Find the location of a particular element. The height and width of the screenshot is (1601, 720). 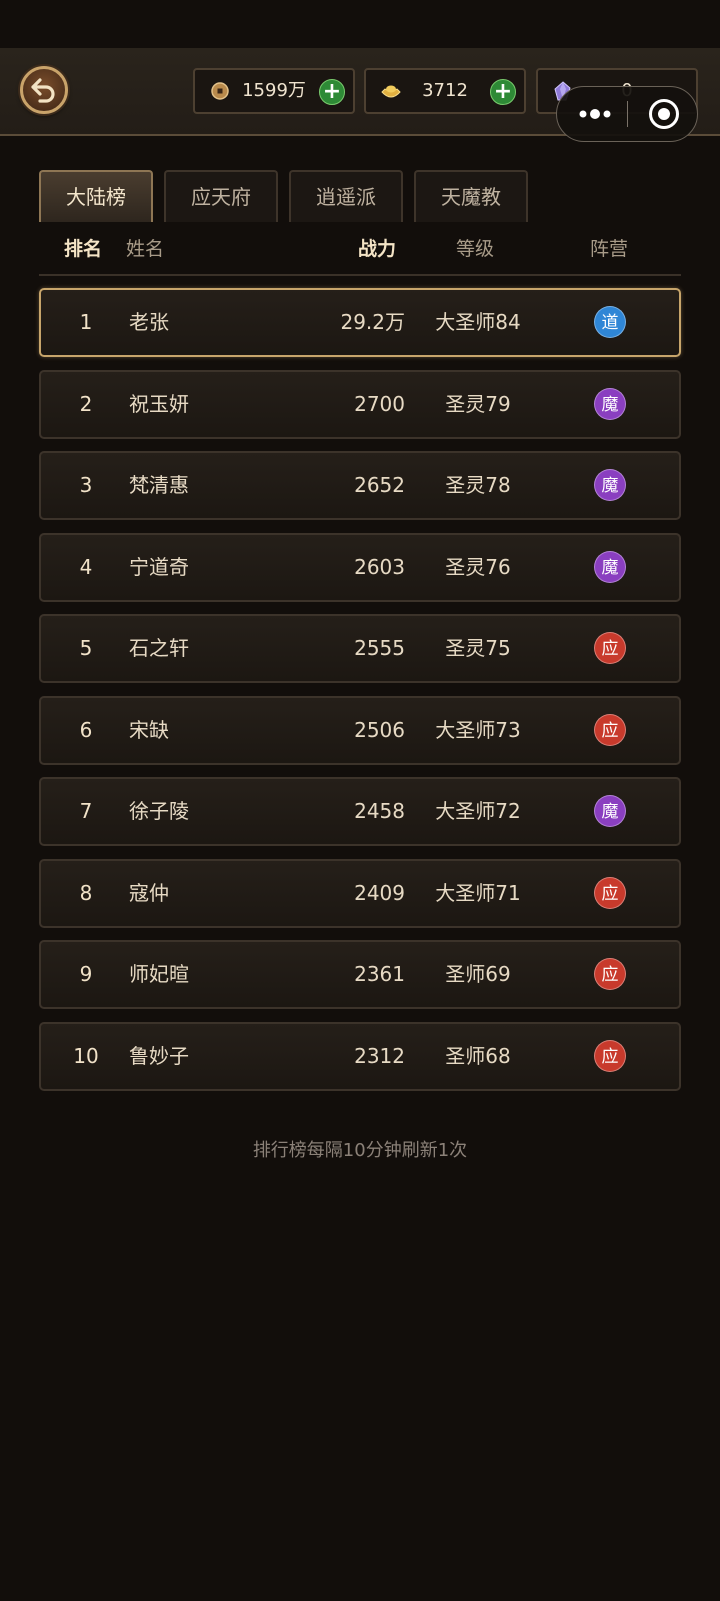

add-copper-button: + is located at coordinates (332, 92).